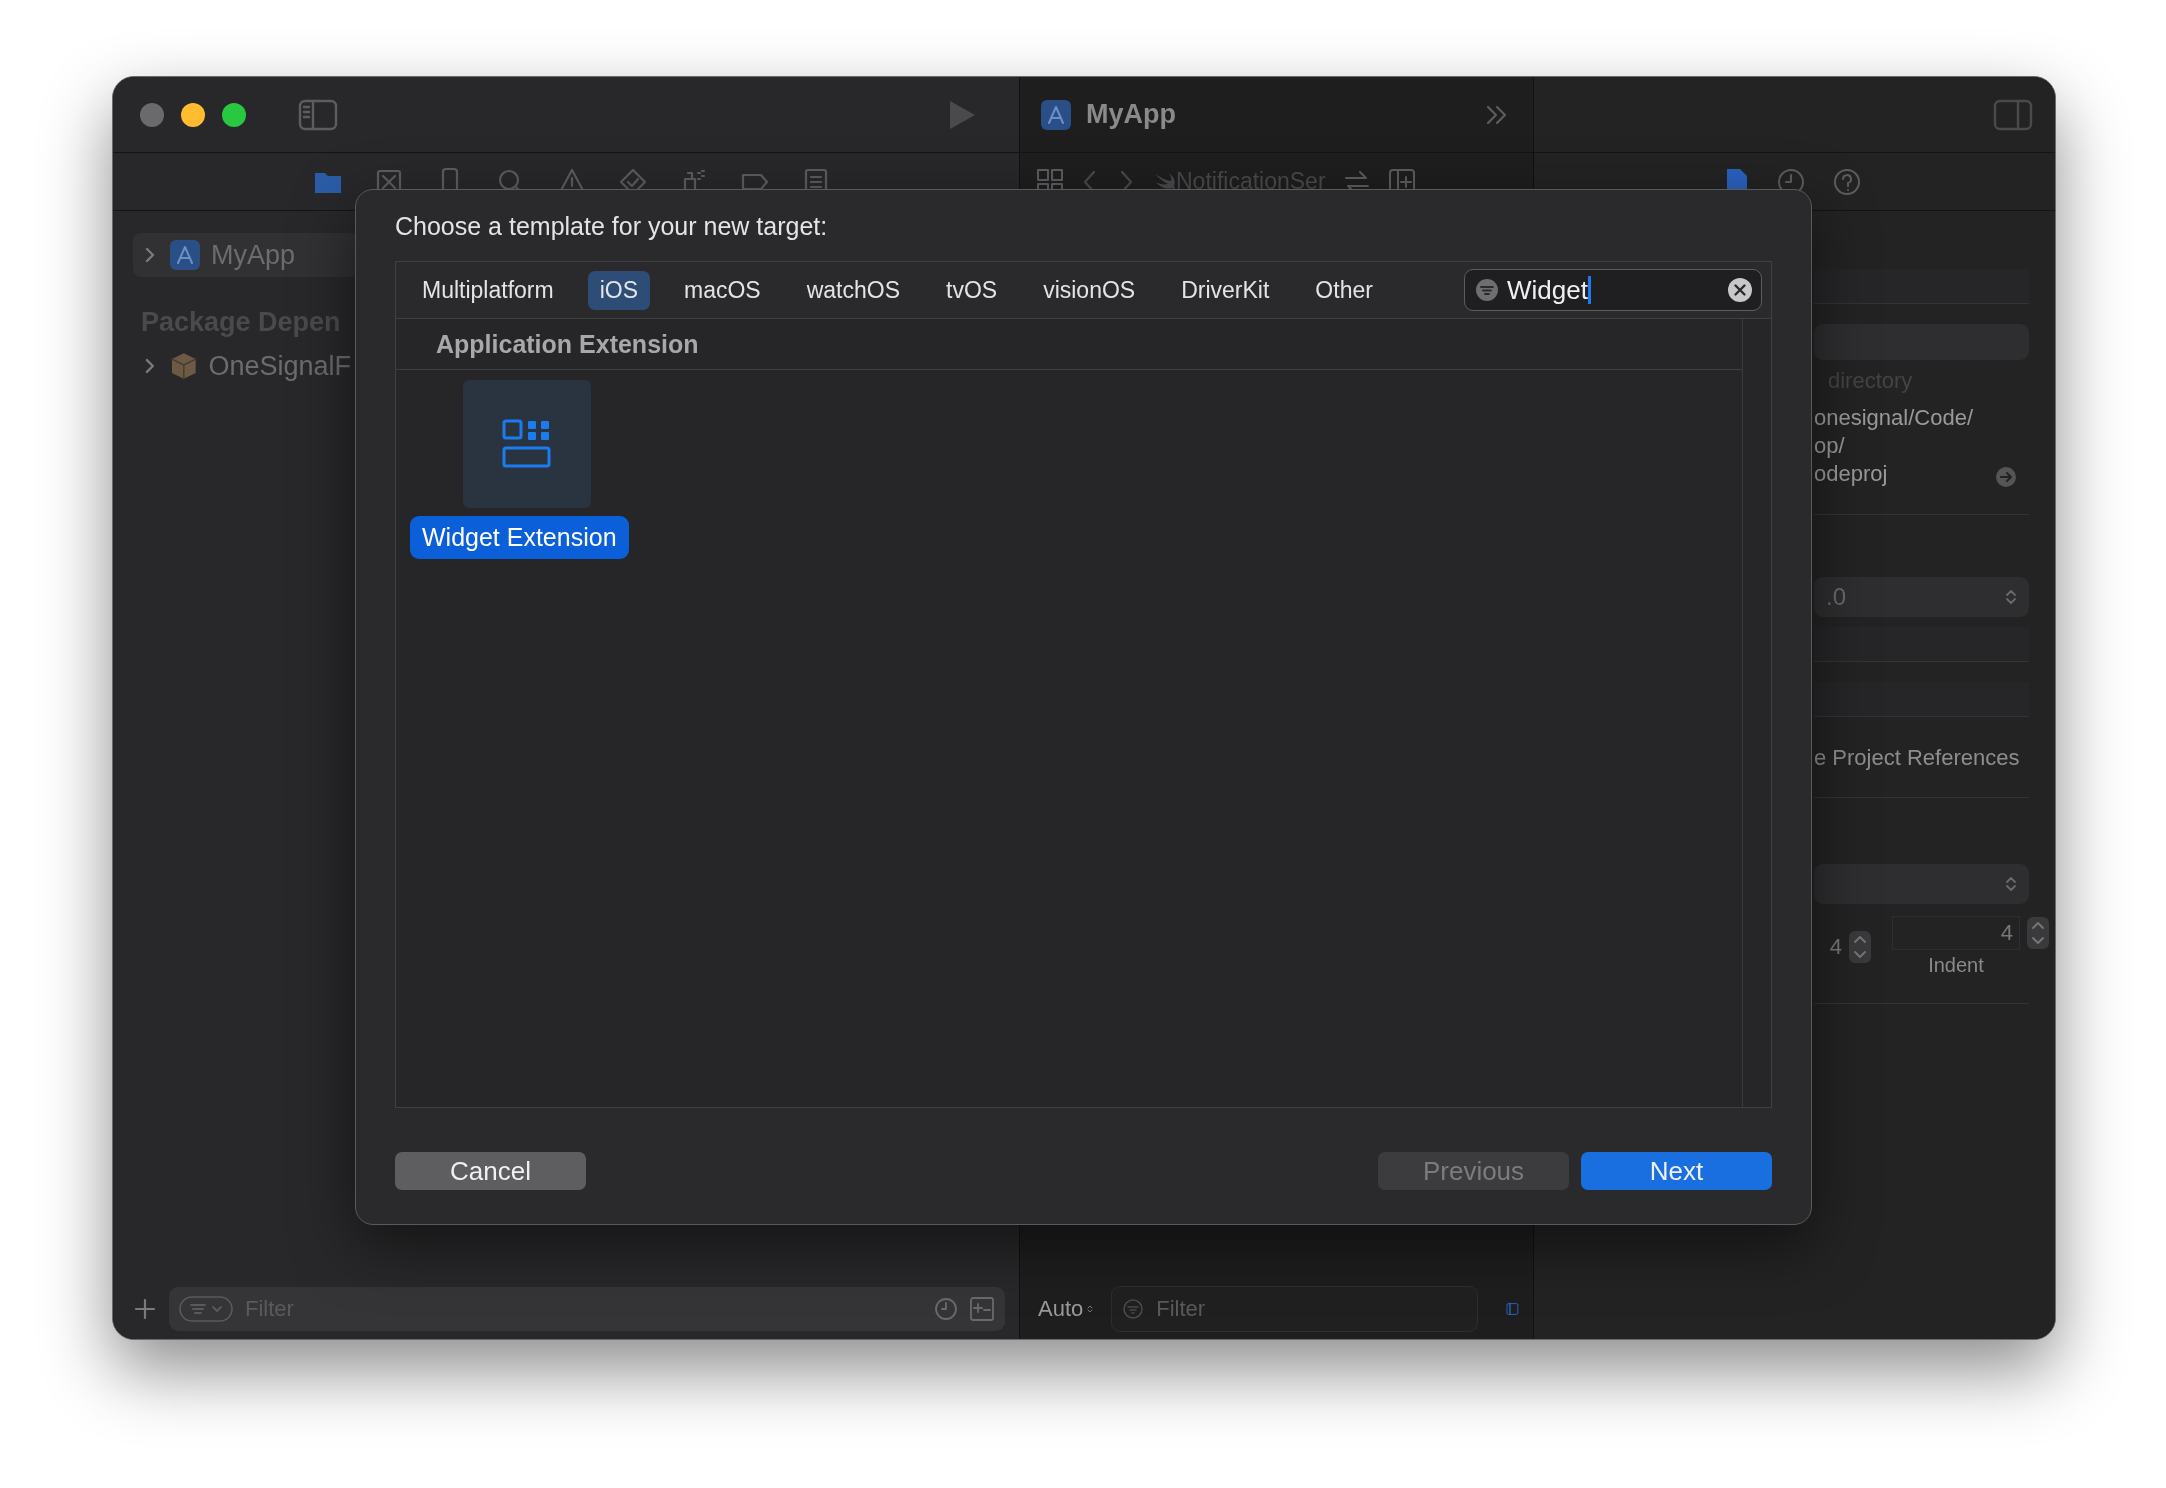  What do you see at coordinates (1613, 290) in the screenshot?
I see `search-field: Widget` at bounding box center [1613, 290].